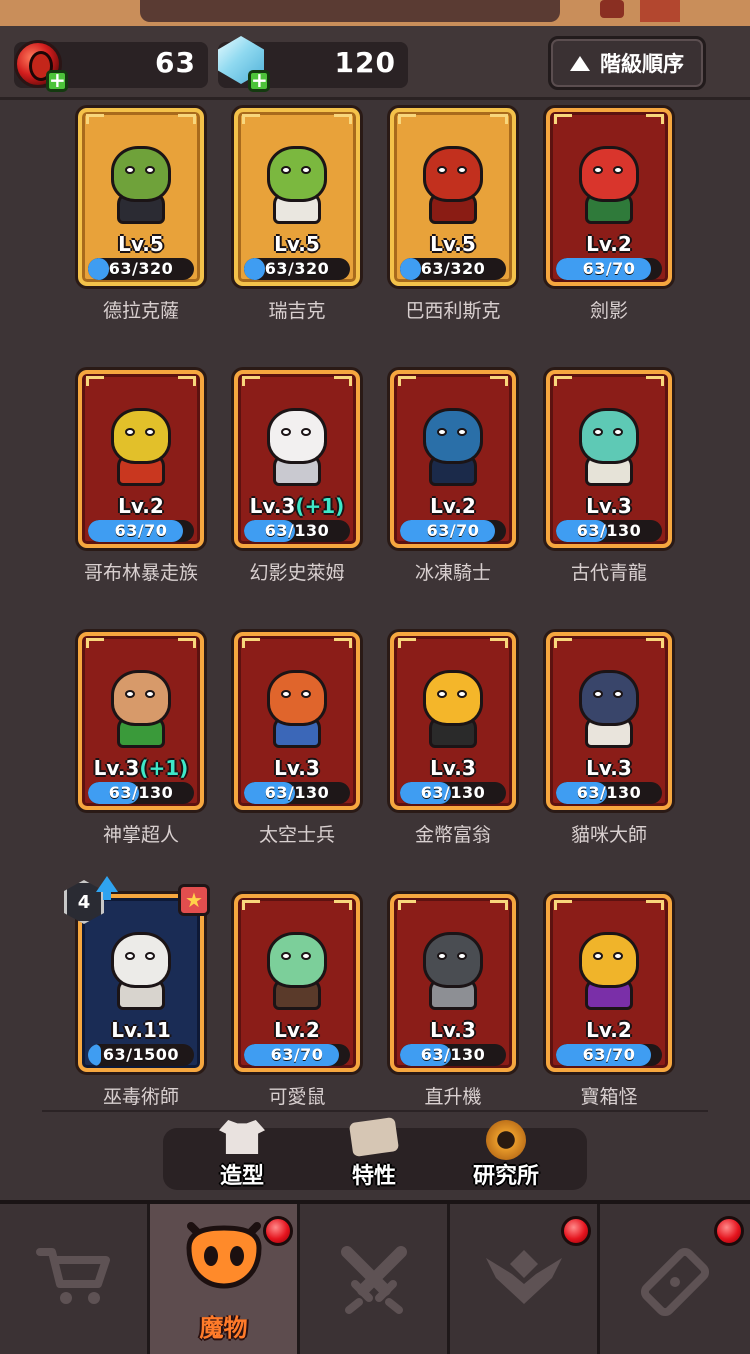  Describe the element at coordinates (675, 1282) in the screenshot. I see `ticket-icon` at that location.